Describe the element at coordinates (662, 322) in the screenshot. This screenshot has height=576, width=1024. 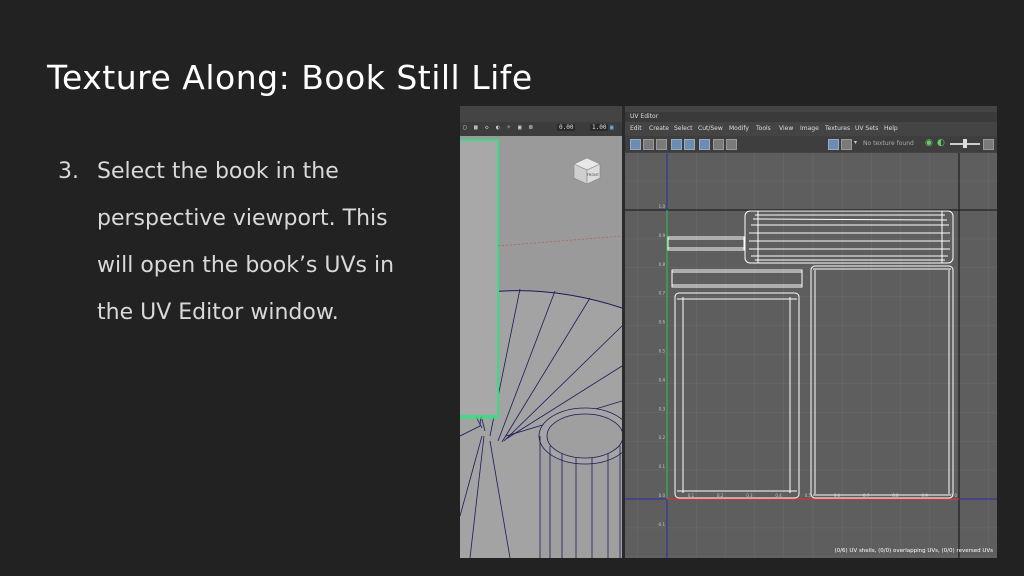
I see `grid-label-v: 0.6` at that location.